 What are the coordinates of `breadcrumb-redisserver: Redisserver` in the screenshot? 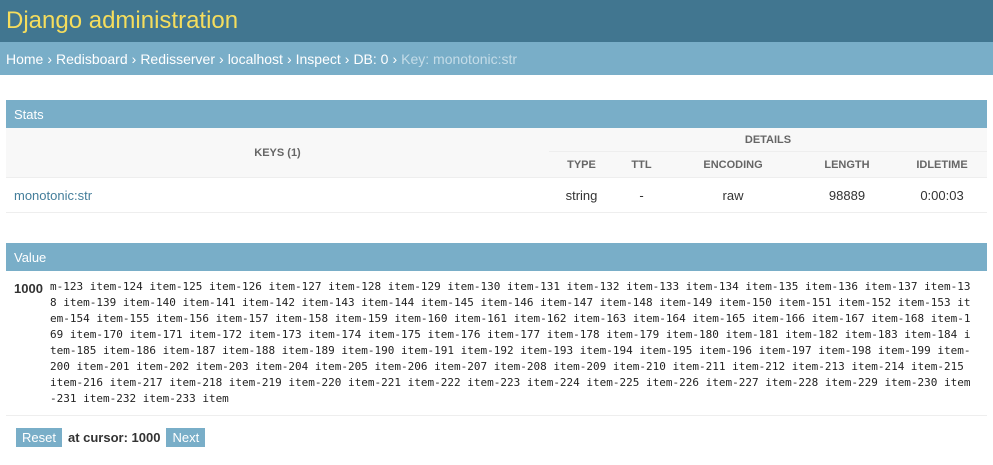 It's located at (177, 59).